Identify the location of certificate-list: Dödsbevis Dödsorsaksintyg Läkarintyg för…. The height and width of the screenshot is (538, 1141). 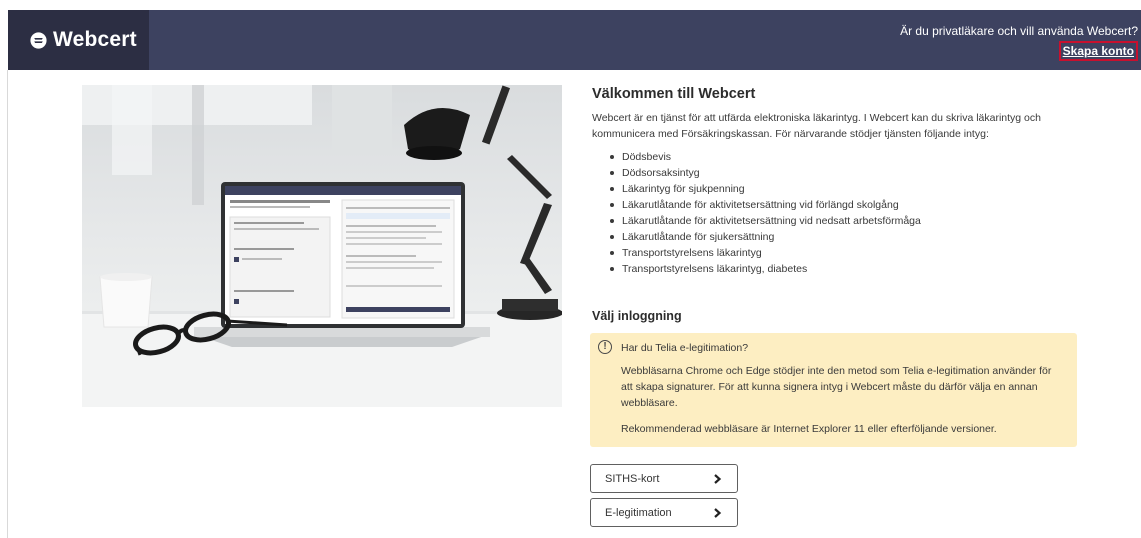
(851, 213).